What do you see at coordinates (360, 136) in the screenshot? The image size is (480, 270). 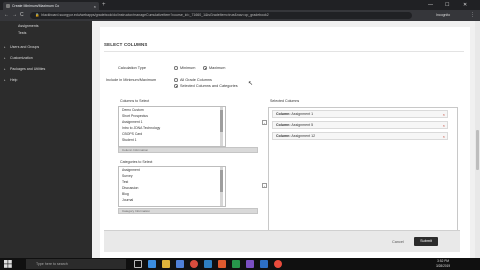 I see `selected-column-row: Column: Assignment 12 ×` at bounding box center [360, 136].